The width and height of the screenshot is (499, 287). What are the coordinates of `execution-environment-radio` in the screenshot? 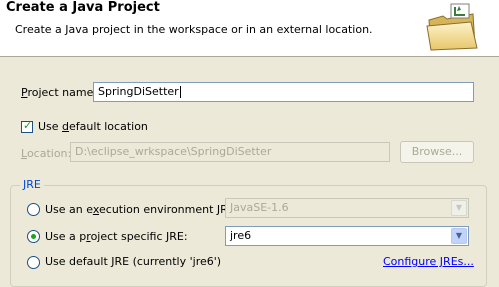 It's located at (33, 209).